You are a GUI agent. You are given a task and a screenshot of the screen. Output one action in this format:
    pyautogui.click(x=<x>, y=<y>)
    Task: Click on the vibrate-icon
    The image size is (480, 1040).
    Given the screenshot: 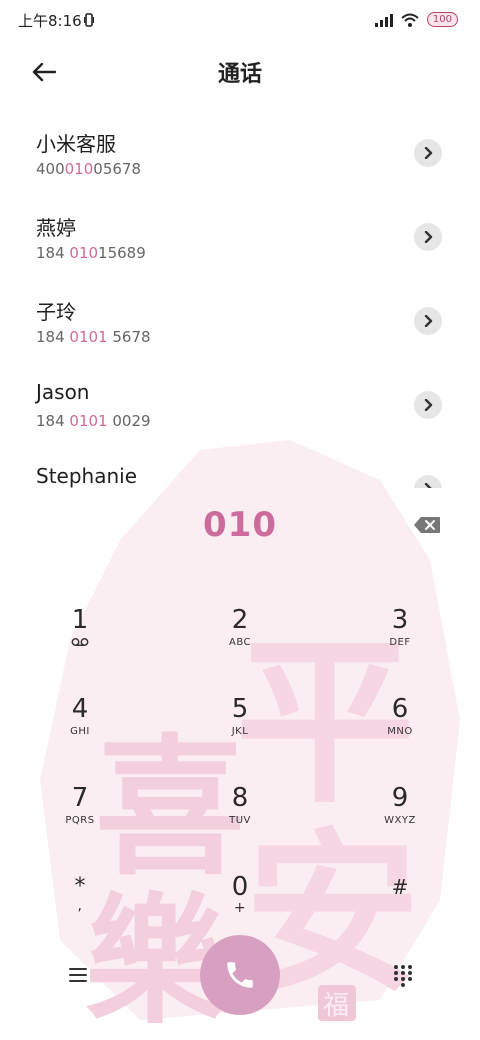 What is the action you would take?
    pyautogui.click(x=89, y=20)
    